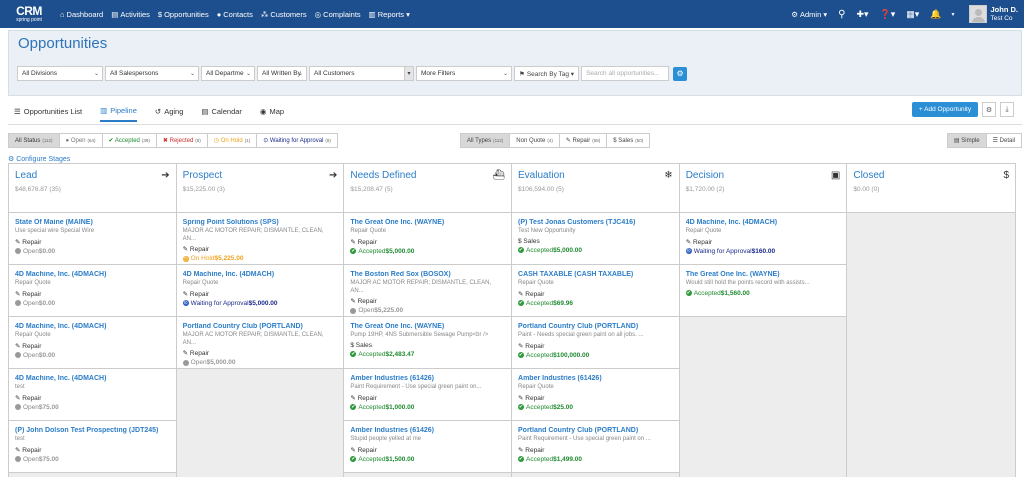 The image size is (1024, 477). I want to click on stage-amount: $0.00 (0), so click(866, 189).